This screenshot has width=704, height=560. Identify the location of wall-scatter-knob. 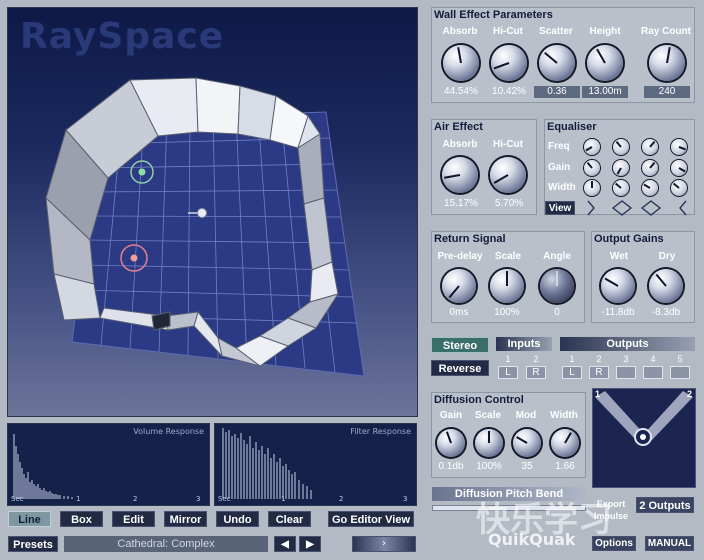
(557, 63).